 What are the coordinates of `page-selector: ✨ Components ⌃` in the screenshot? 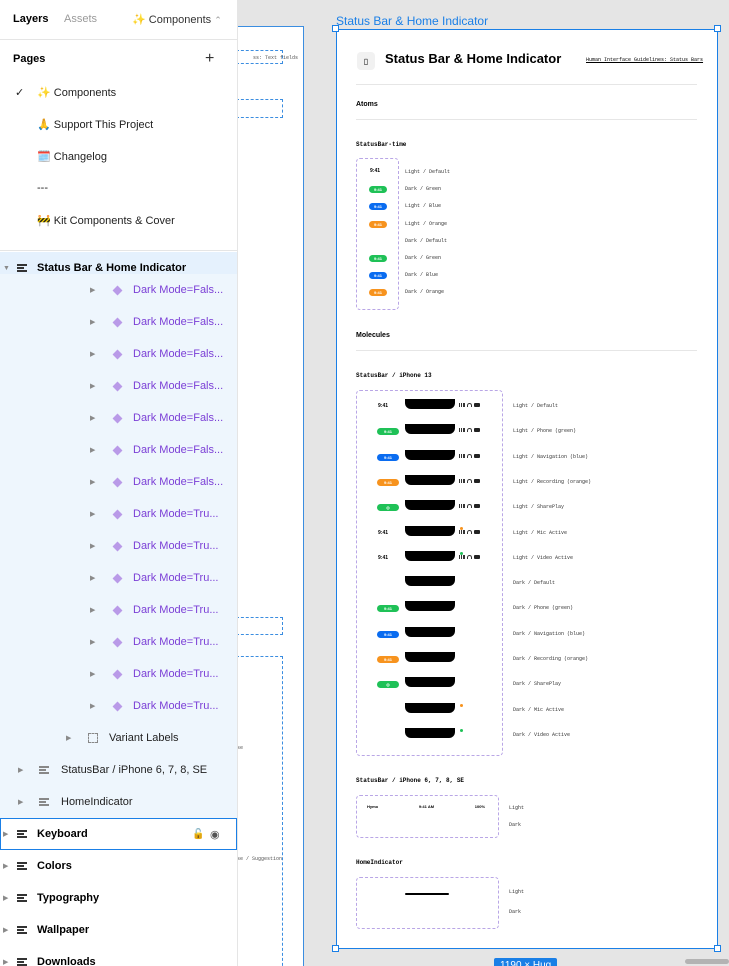 It's located at (177, 19).